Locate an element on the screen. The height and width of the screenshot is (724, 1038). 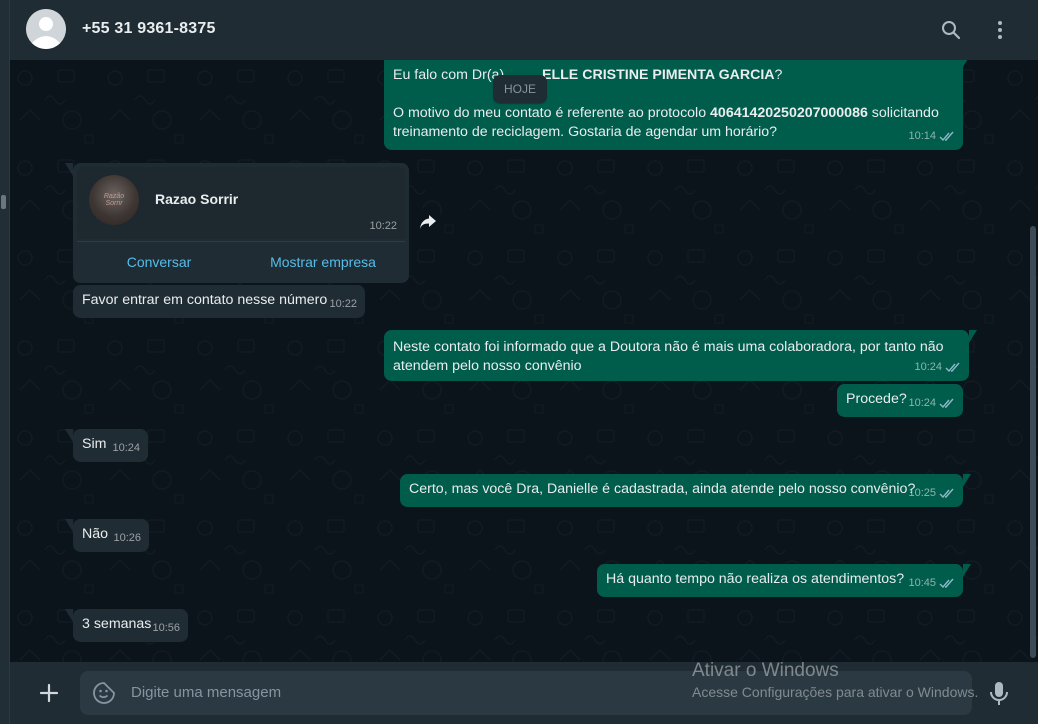
message-incoming: 3 semanas 10:56 is located at coordinates (126, 625).